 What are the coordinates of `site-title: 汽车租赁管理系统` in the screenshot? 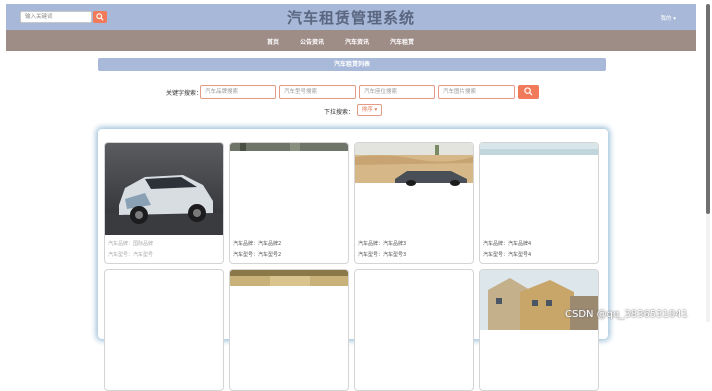 It's located at (350, 18).